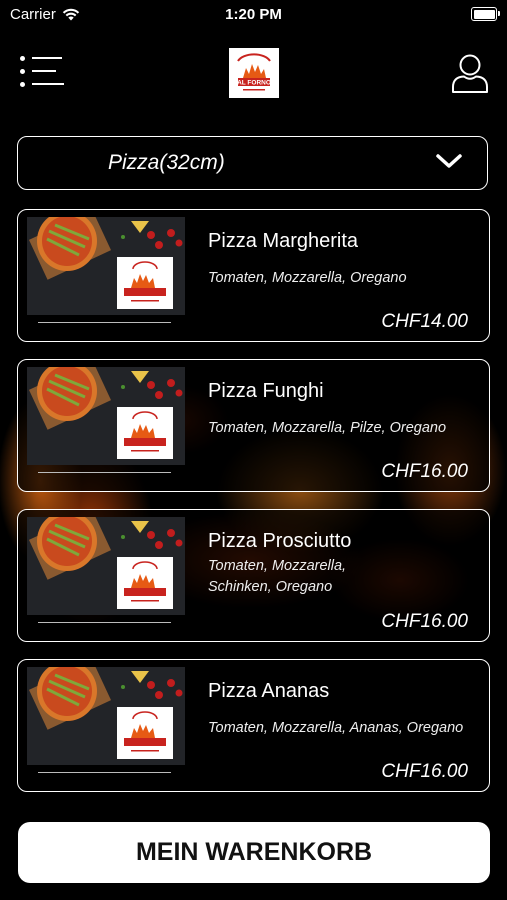 The height and width of the screenshot is (900, 507). What do you see at coordinates (327, 428) in the screenshot?
I see `product-description: Tomaten, Mozzarella, Pilze, Oregano` at bounding box center [327, 428].